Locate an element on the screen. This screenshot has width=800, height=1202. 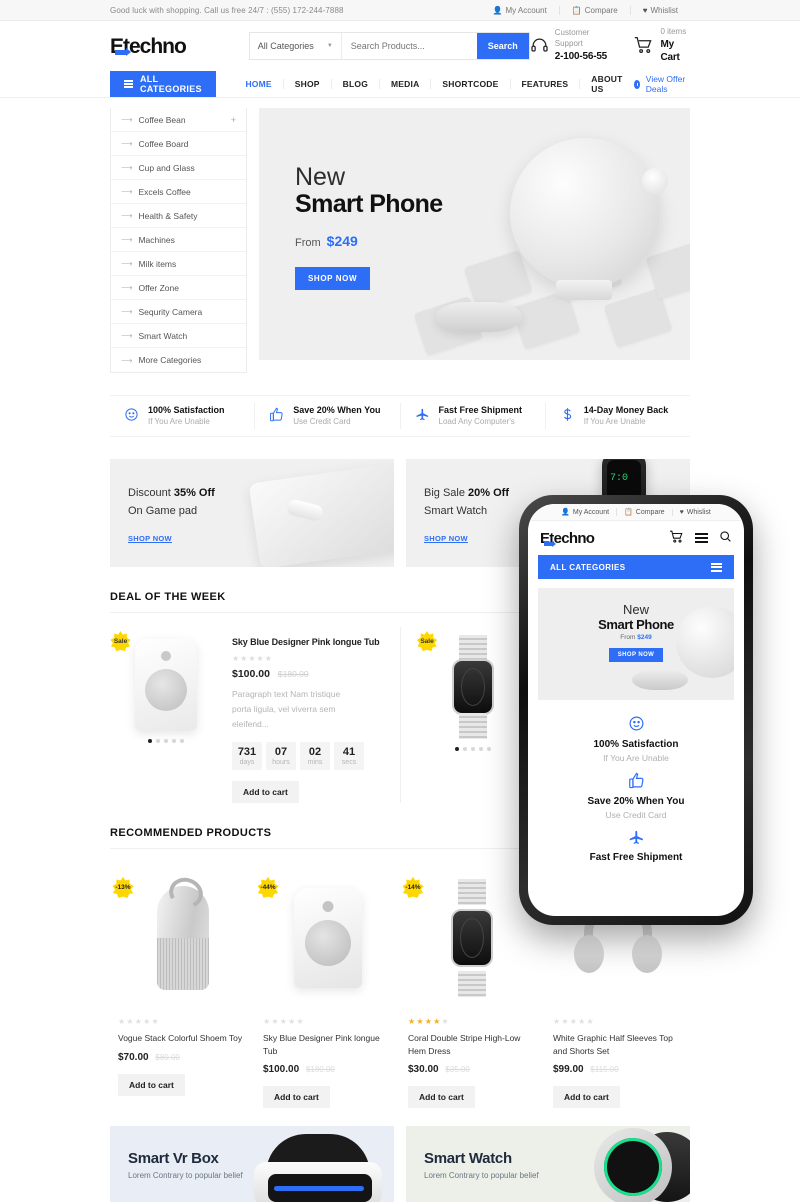
phone-hero-banner: New Smart Phone From $249 SHOP NOW is located at coordinates (636, 644).